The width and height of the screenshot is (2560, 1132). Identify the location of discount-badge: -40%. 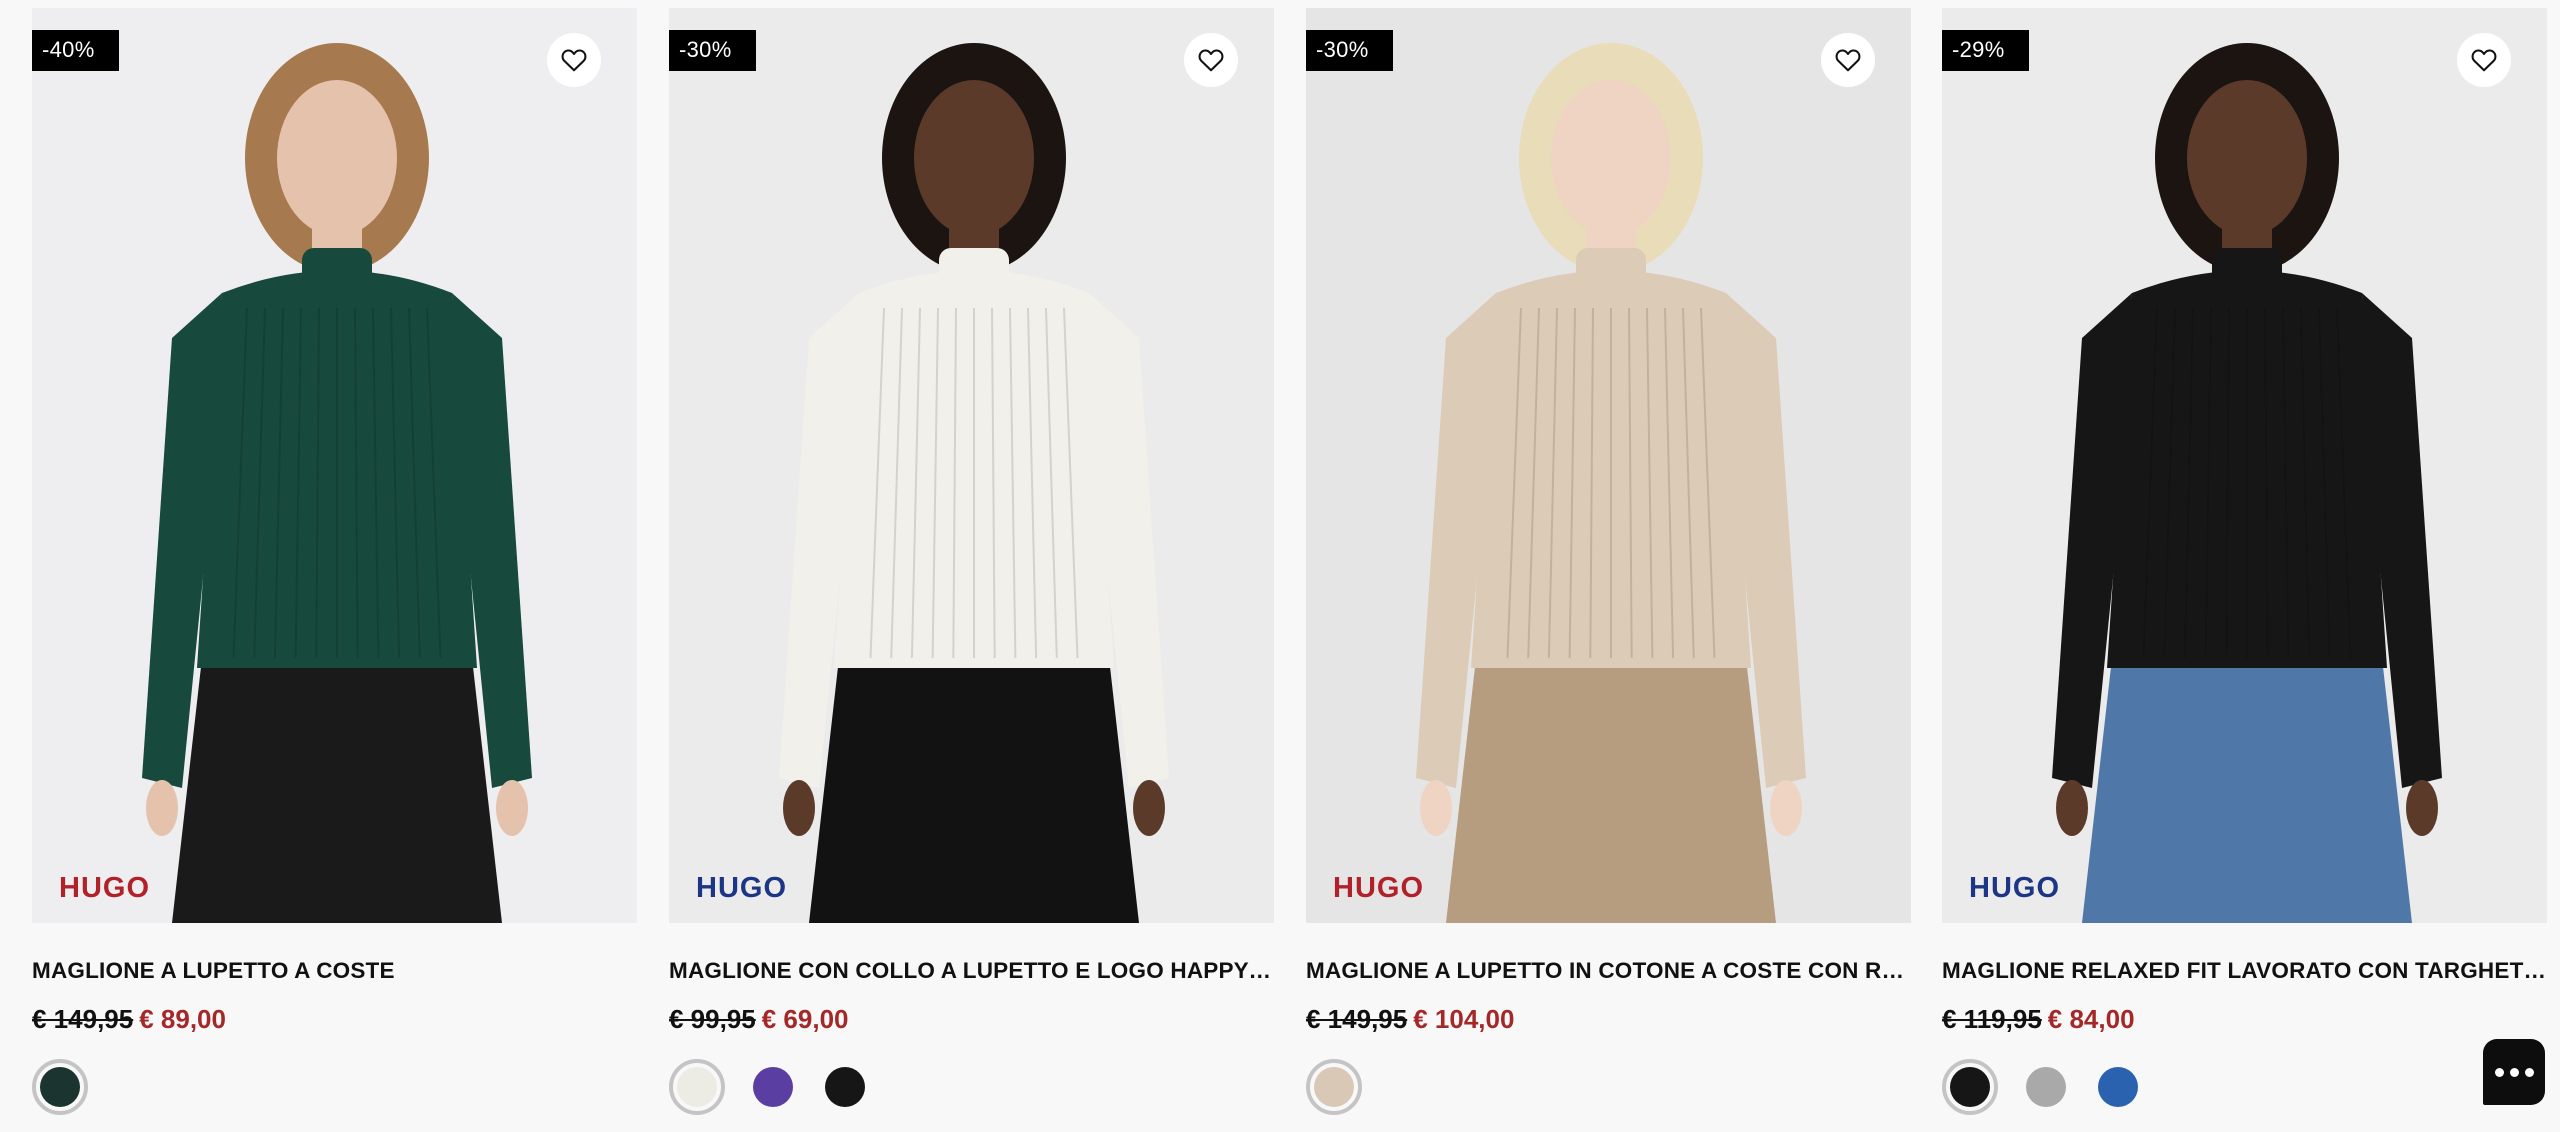
(75, 50).